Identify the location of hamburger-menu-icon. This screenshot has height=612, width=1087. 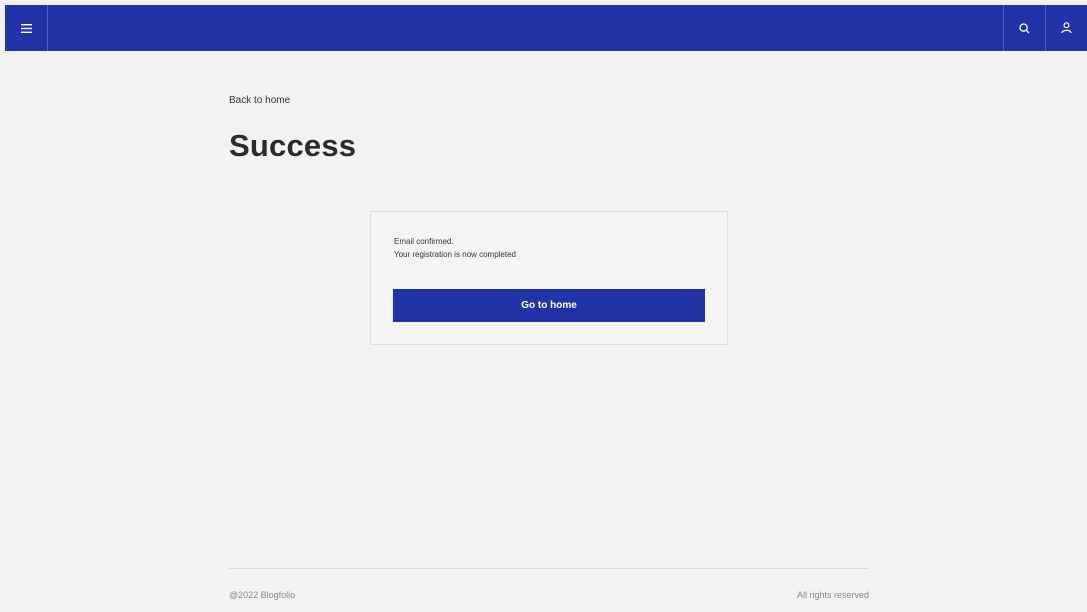
(26, 28).